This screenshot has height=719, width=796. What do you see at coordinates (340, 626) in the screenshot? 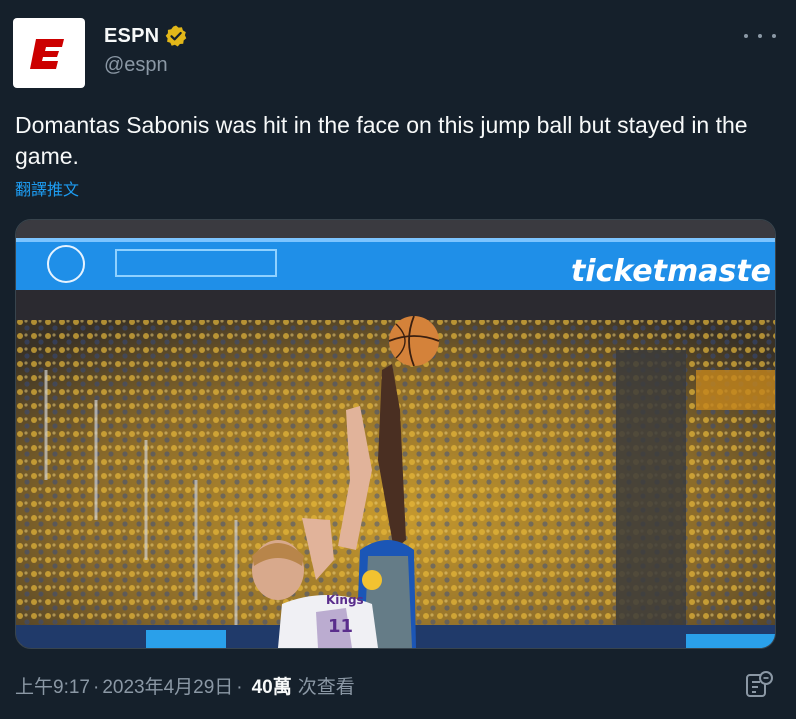
I see `jersey-number: 11` at bounding box center [340, 626].